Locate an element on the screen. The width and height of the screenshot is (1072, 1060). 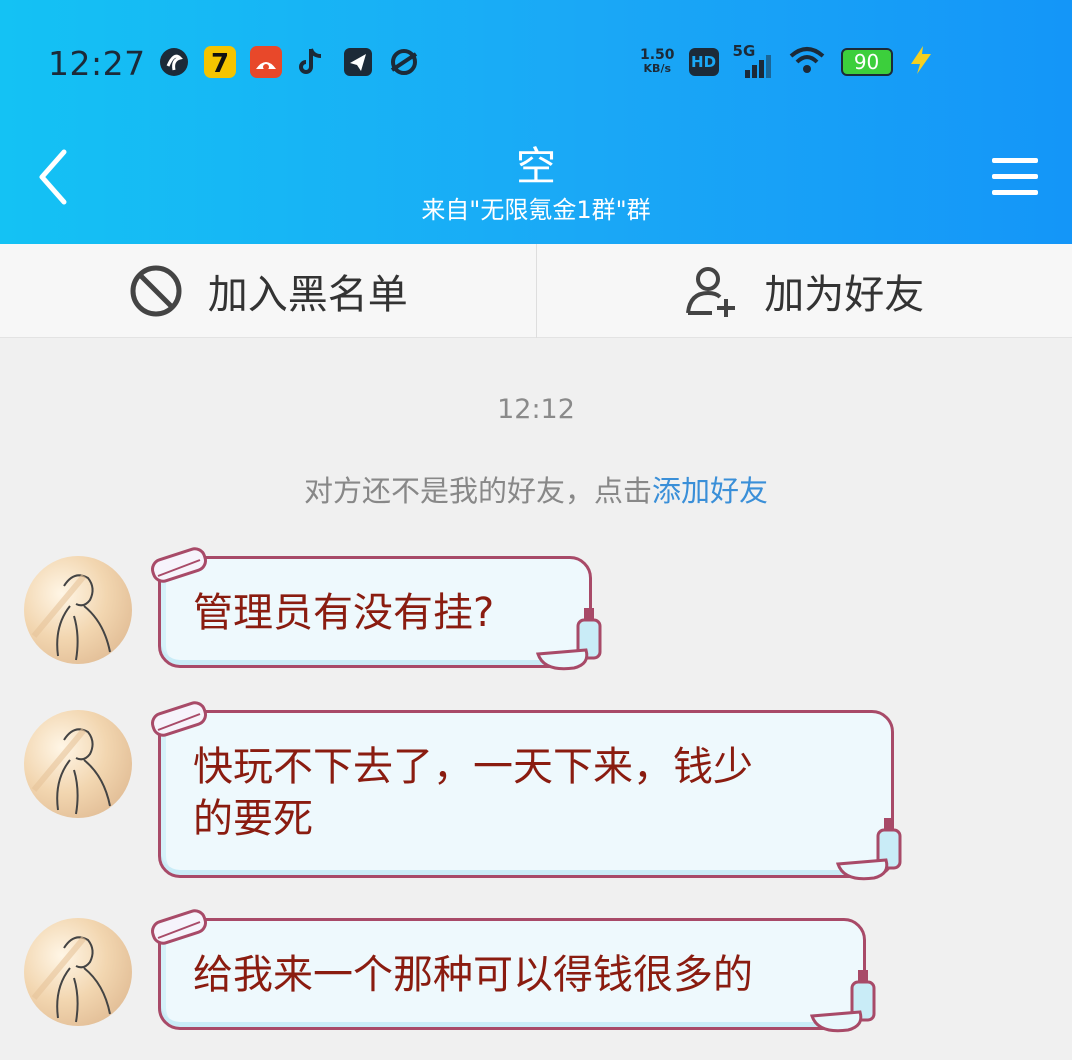
tiktok-icon is located at coordinates (312, 62).